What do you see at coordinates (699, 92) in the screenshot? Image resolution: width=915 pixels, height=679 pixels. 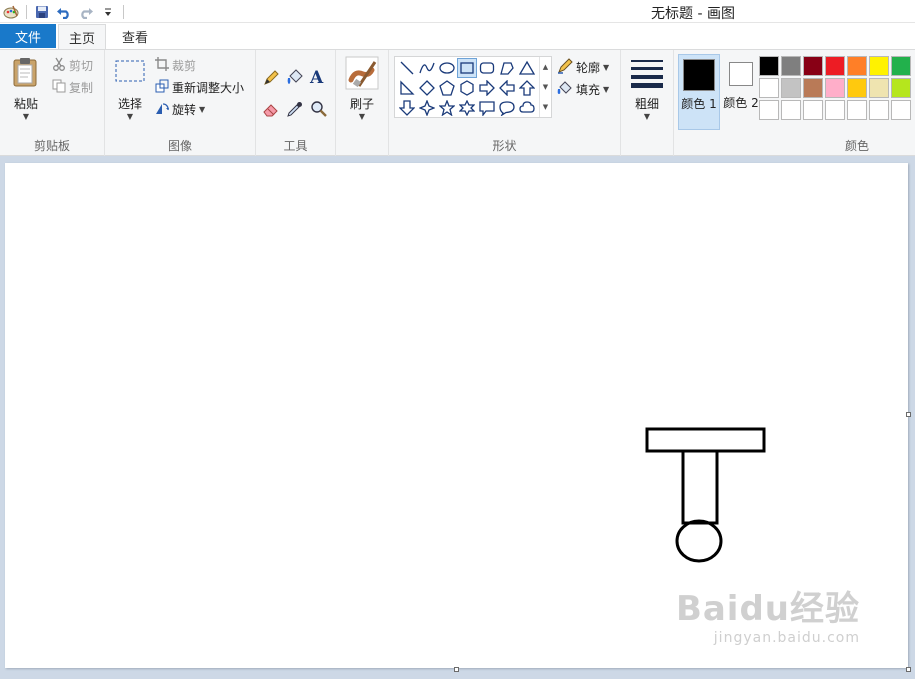 I see `color1-button: 颜色 1` at bounding box center [699, 92].